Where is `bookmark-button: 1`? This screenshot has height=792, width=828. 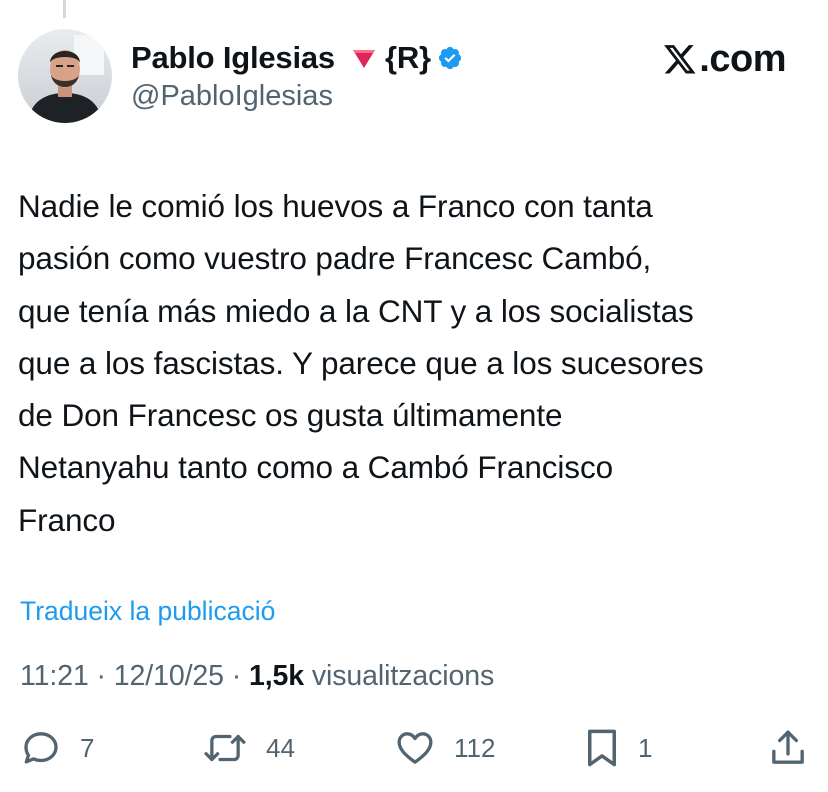 bookmark-button: 1 is located at coordinates (618, 748).